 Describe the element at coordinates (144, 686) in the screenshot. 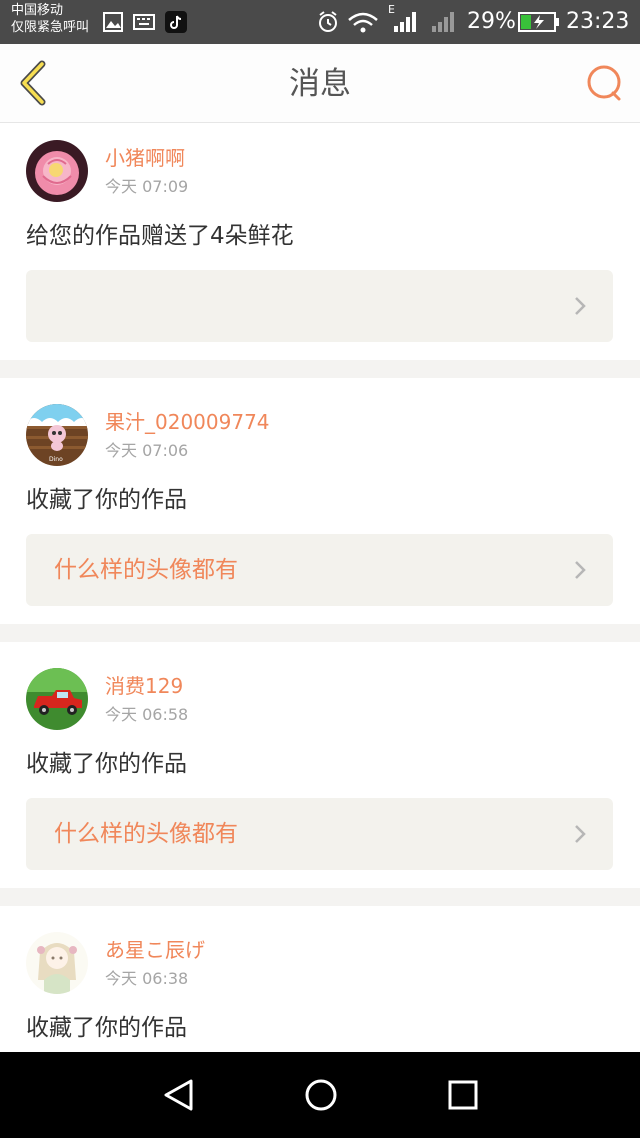

I see `username: 消费129` at that location.